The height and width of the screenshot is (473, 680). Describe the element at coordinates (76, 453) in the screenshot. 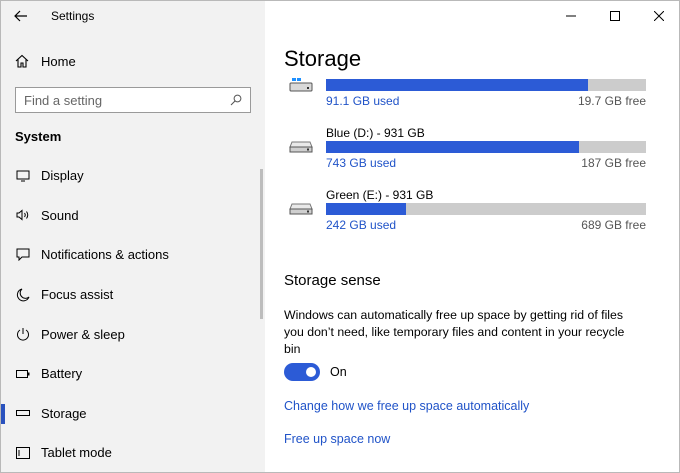

I see `sidebar-item-label: Tablet mode` at that location.